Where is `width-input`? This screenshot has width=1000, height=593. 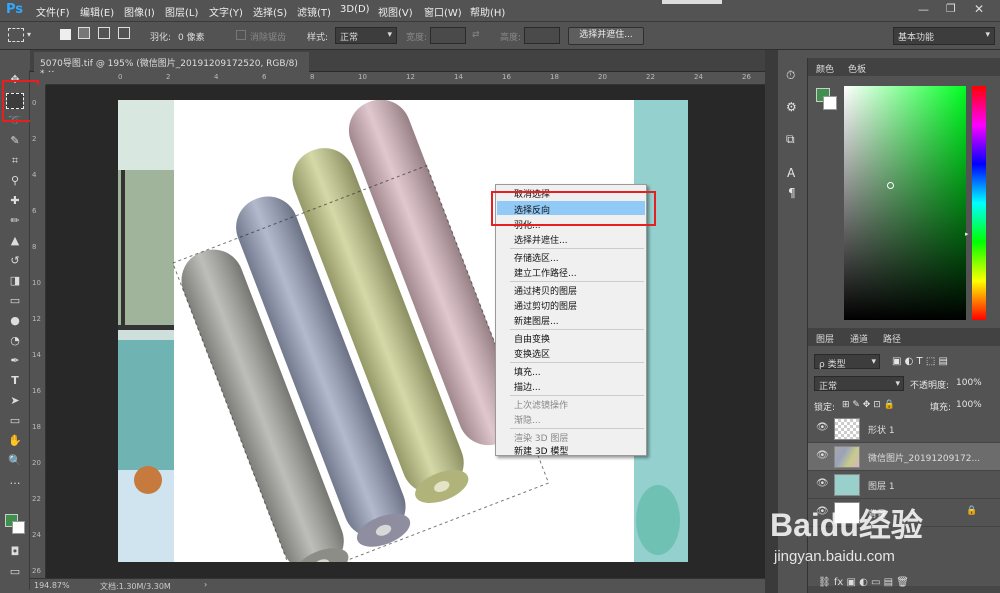 width-input is located at coordinates (448, 35).